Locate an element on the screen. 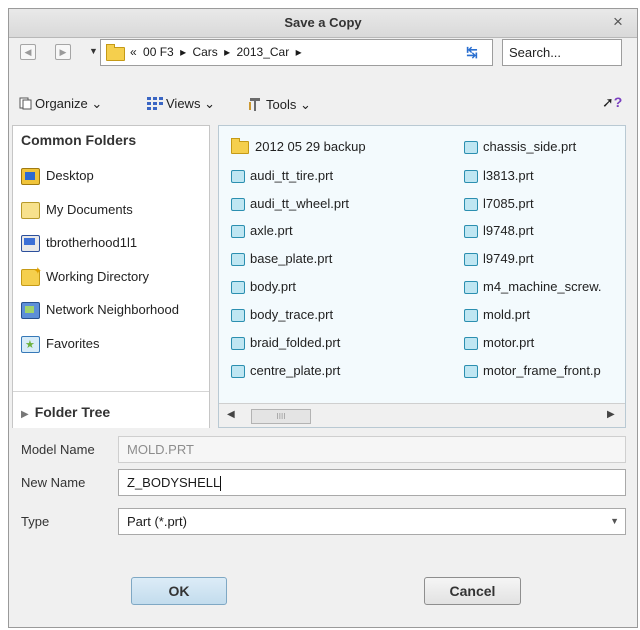 The width and height of the screenshot is (640, 630). sidebar-item-label: Network Neighborhood is located at coordinates (112, 309).